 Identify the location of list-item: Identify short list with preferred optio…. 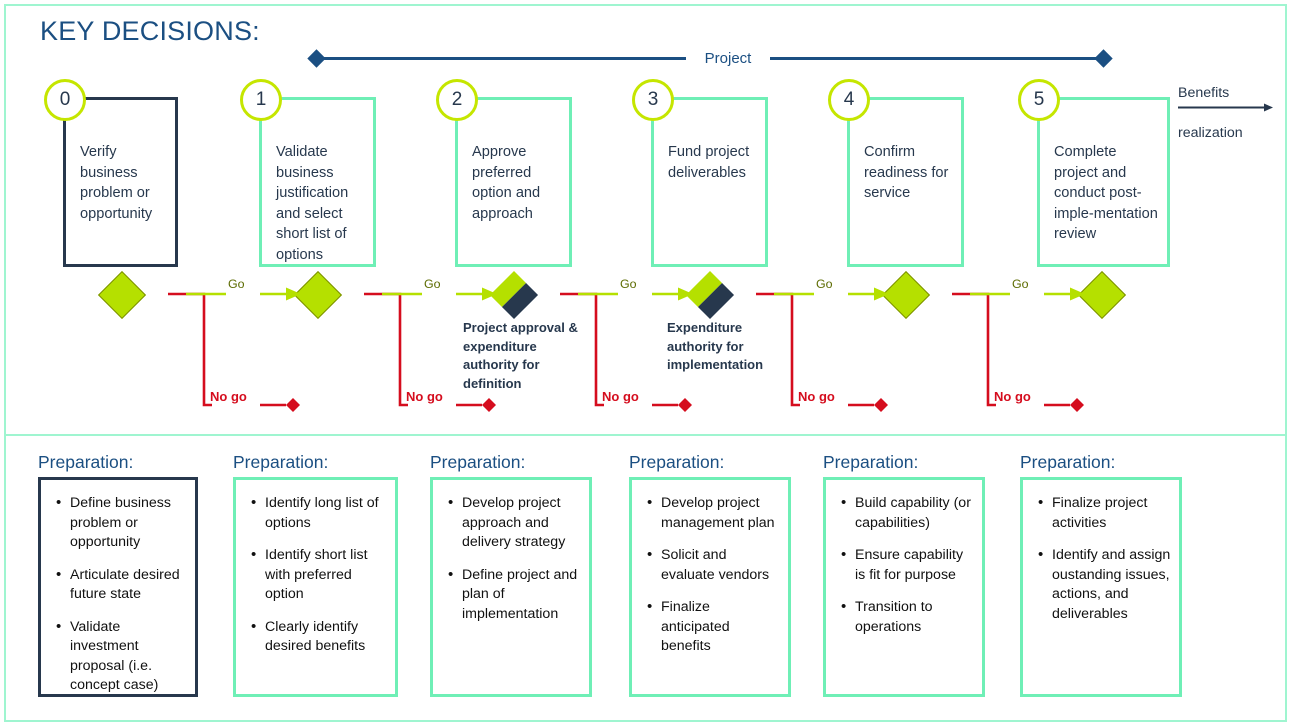
(319, 575).